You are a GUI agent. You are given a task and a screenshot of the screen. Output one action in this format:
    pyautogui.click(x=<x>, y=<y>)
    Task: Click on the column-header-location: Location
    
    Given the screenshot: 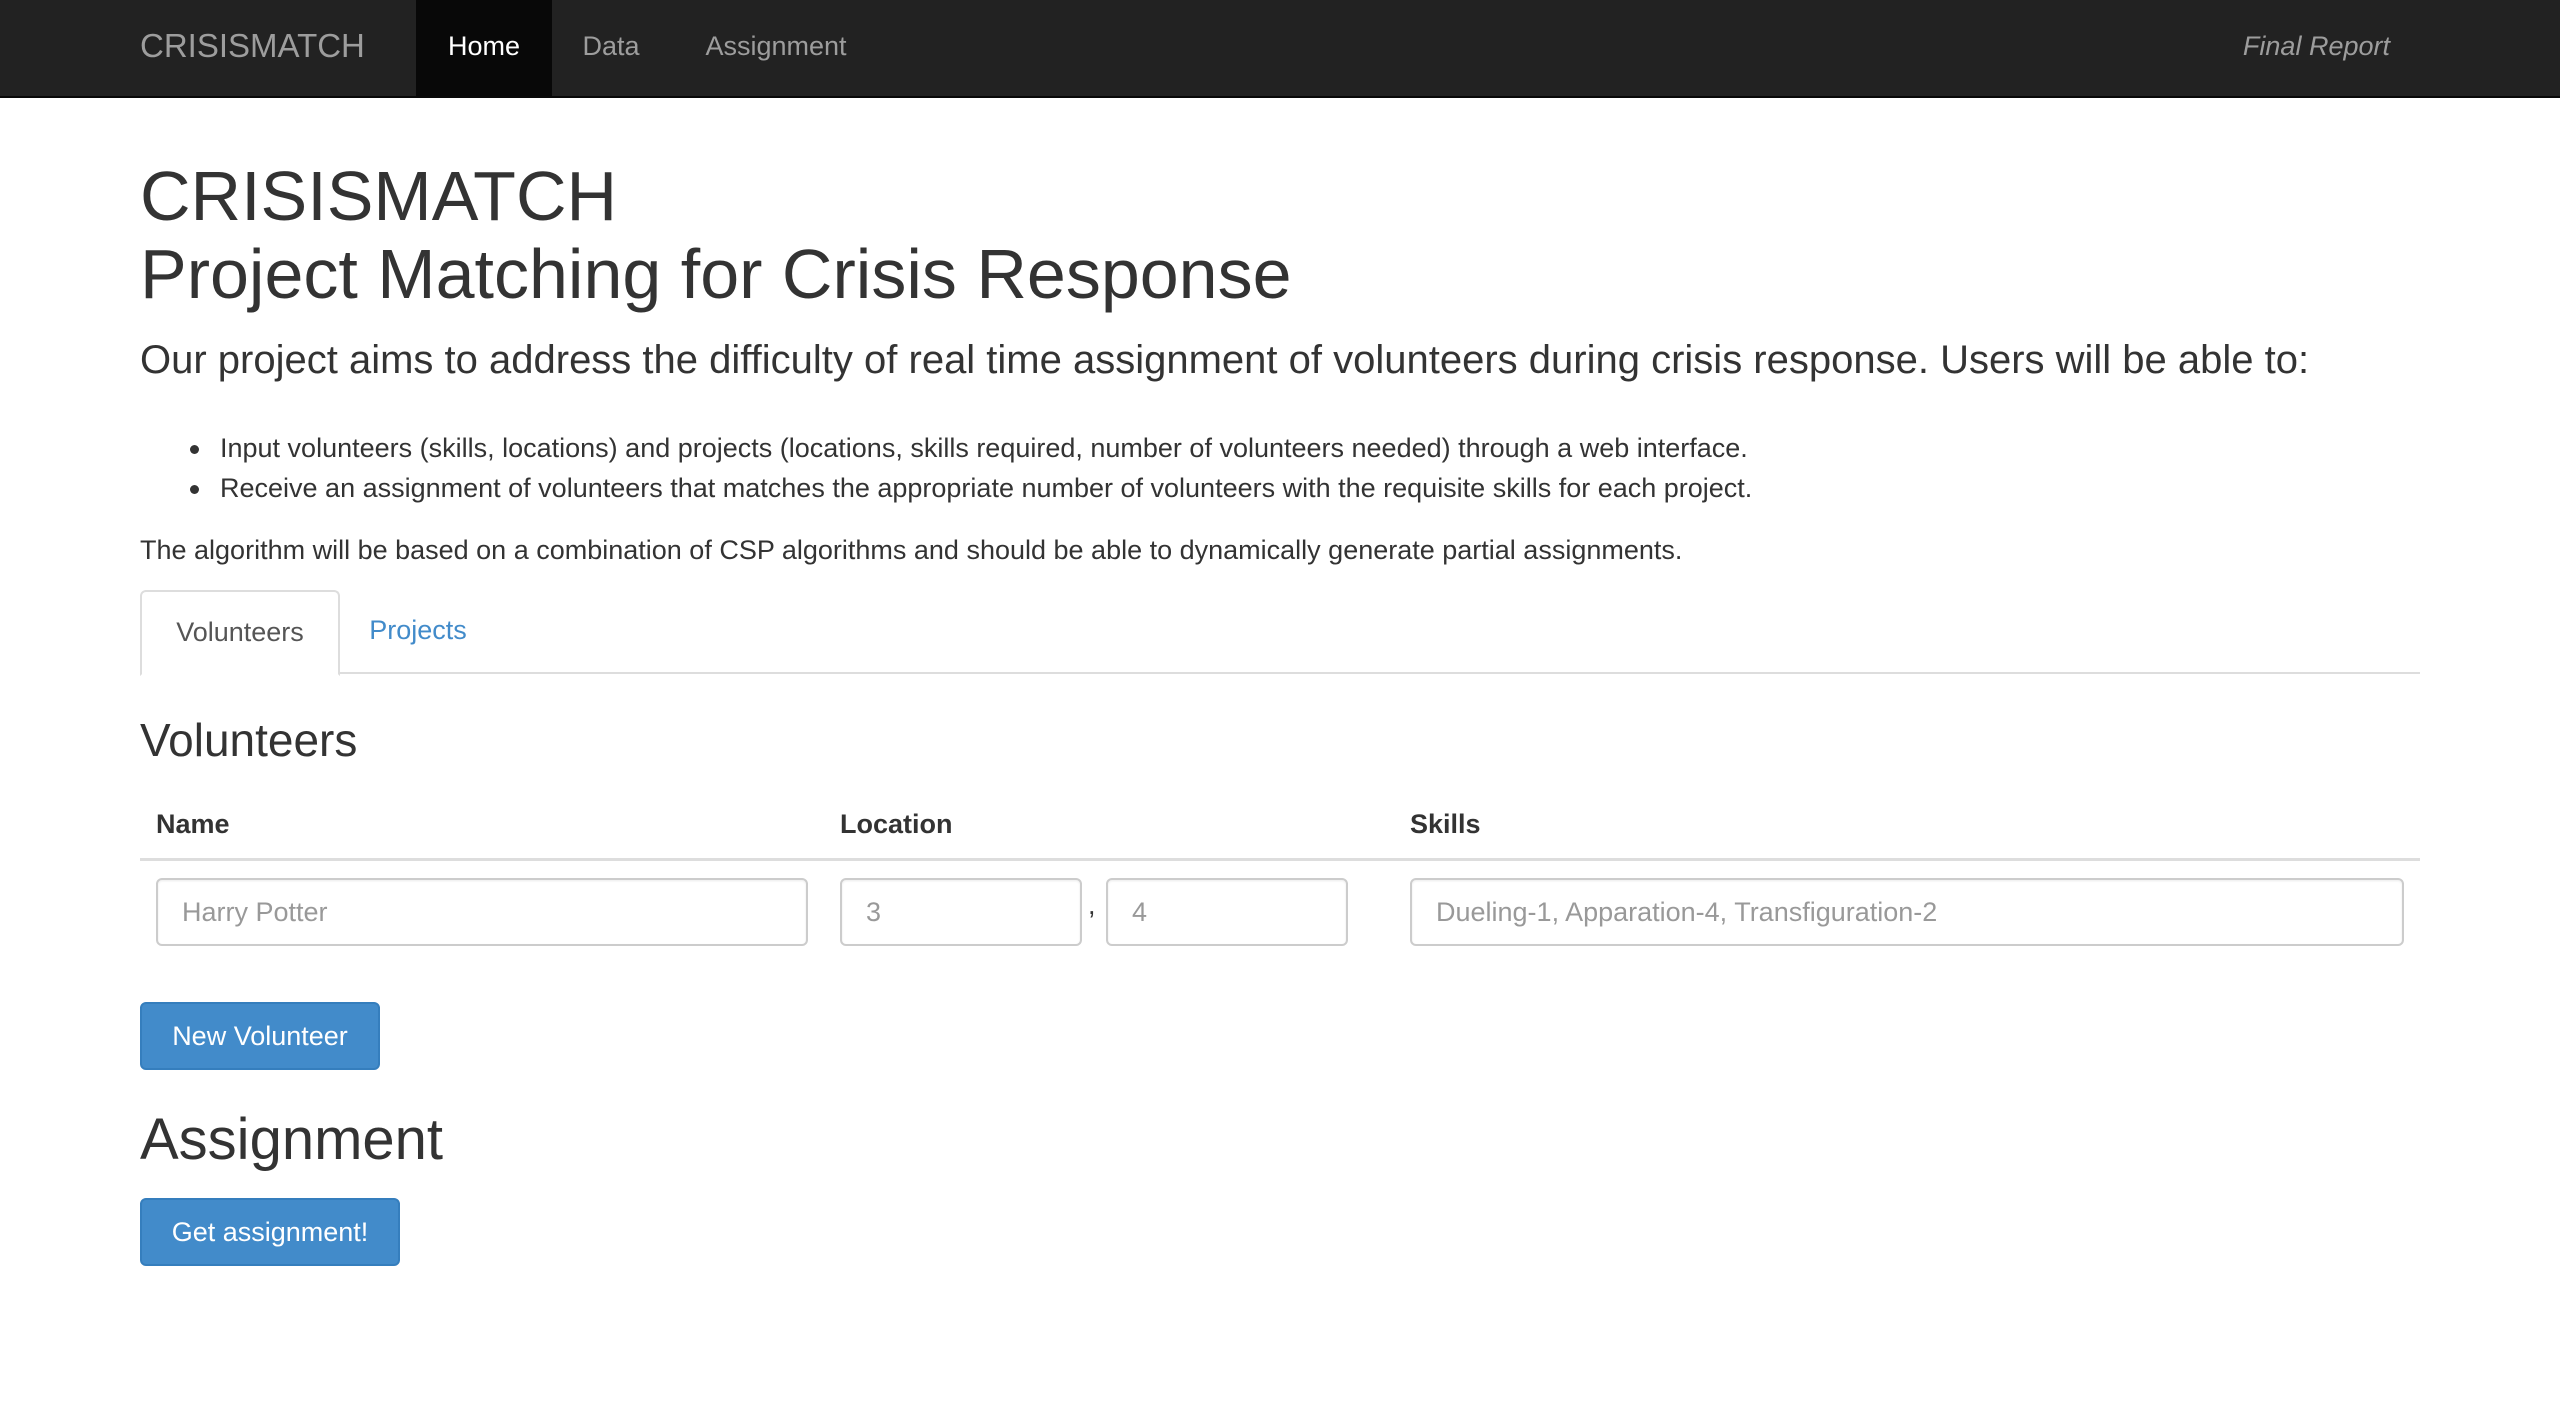 What is the action you would take?
    pyautogui.click(x=896, y=824)
    